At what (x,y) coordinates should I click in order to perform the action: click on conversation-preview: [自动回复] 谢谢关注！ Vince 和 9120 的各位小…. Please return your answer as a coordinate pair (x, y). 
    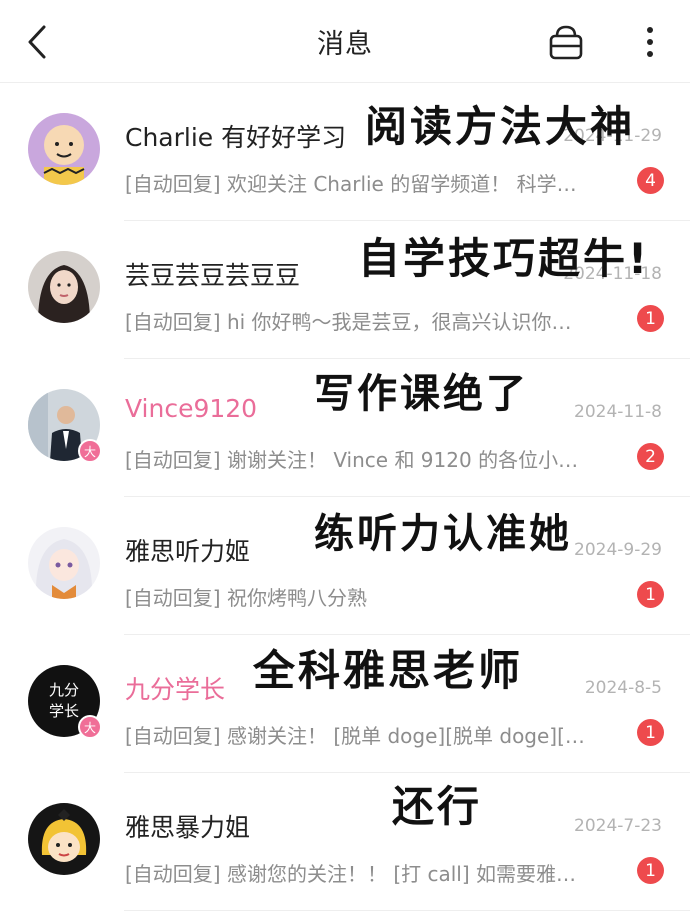
    Looking at the image, I should click on (352, 460).